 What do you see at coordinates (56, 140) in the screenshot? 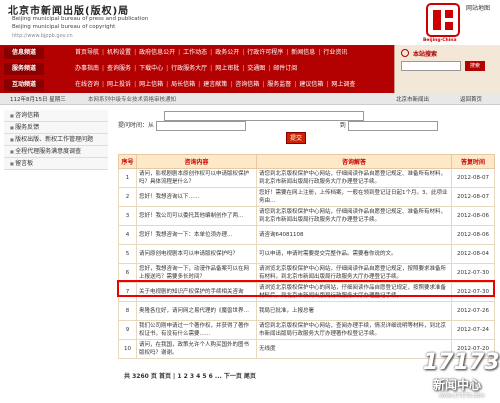
I see `sidebar-item-copyright: 版权出版、新权工作管理问题` at bounding box center [56, 140].